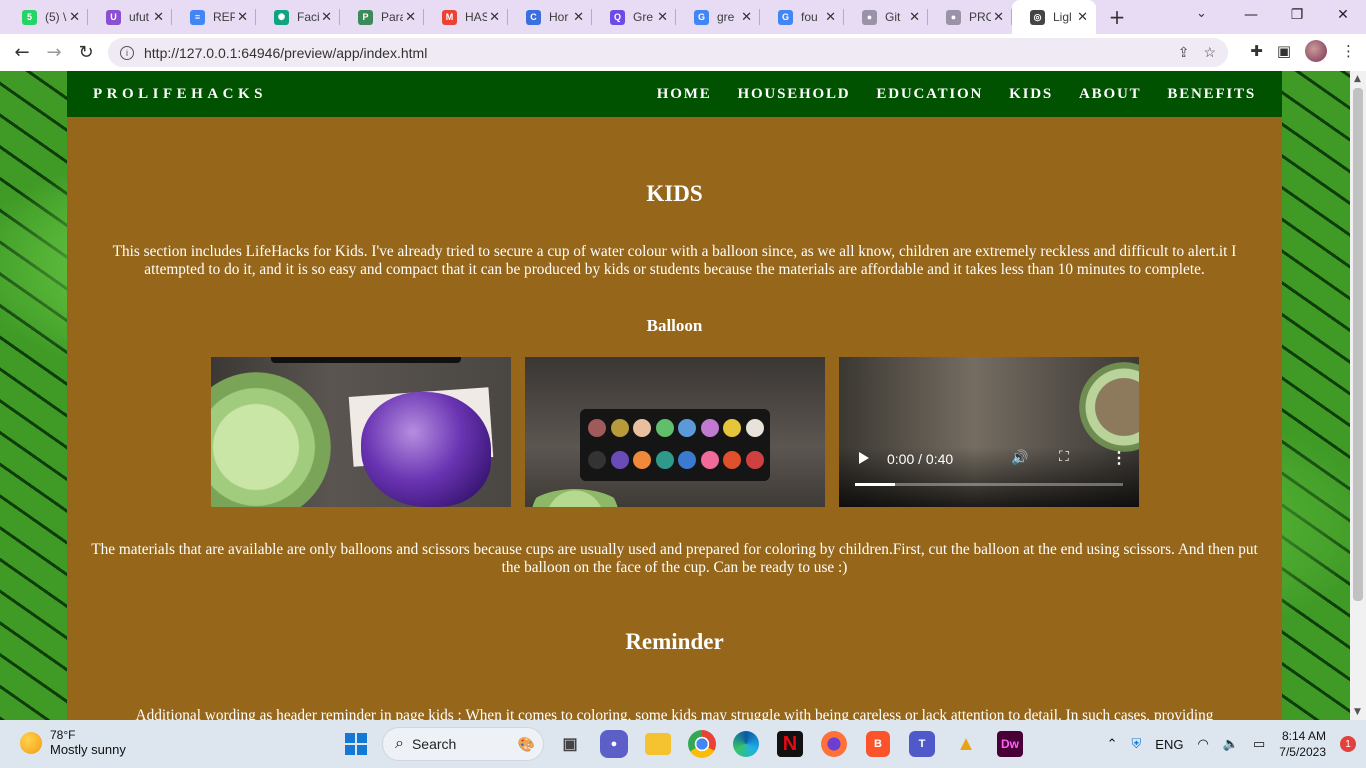 The height and width of the screenshot is (768, 1366). I want to click on nav-link-home: HOME, so click(684, 94).